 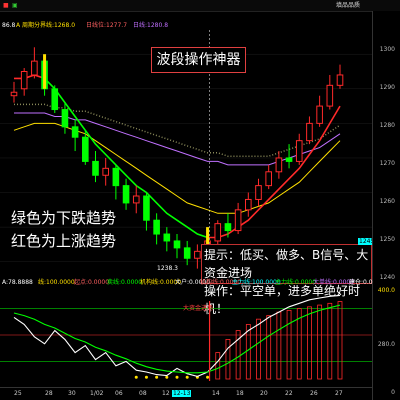 What do you see at coordinates (64, 241) in the screenshot?
I see `legend-uptrend: 红色为上涨趋势` at bounding box center [64, 241].